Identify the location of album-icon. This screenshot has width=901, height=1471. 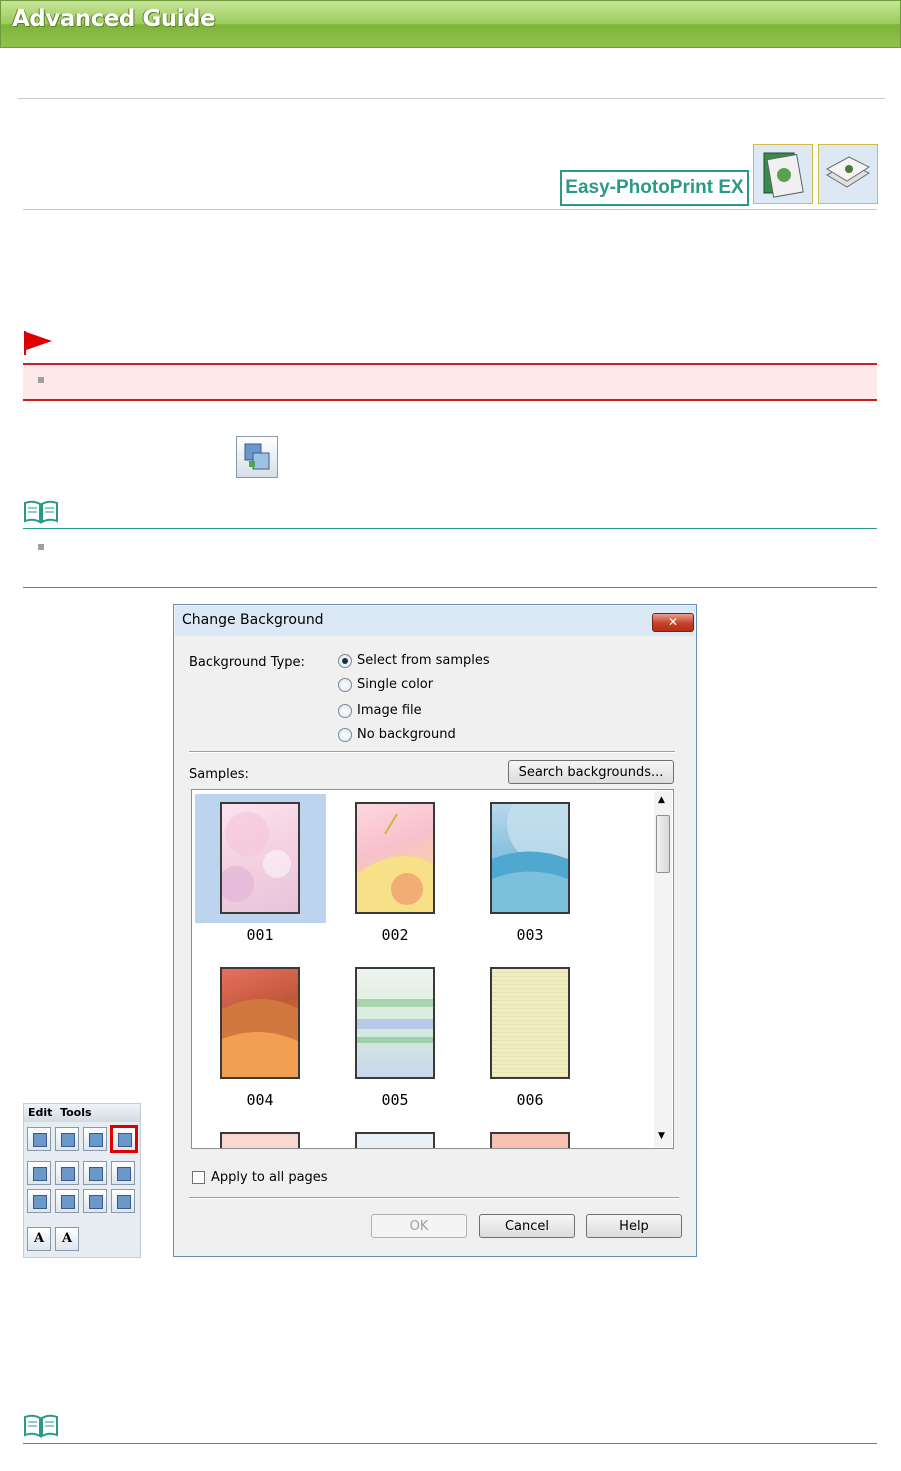
(783, 174).